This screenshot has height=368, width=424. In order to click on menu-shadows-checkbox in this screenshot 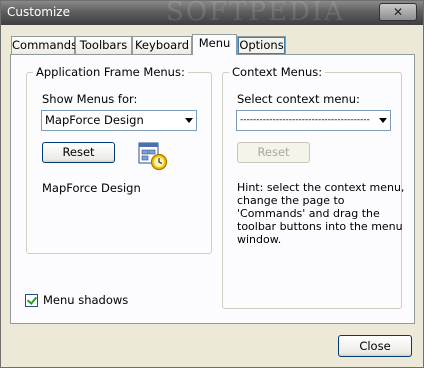, I will do `click(31, 300)`.